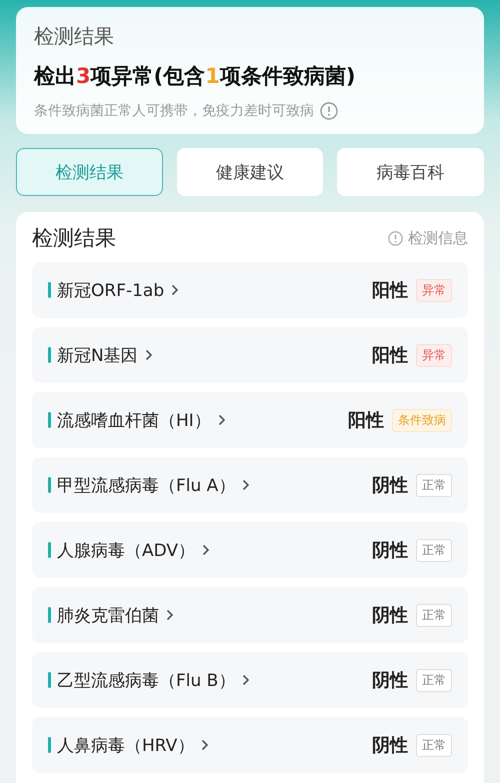 The width and height of the screenshot is (500, 783). I want to click on result-row: 甲型流感病毒（Flu A） 阴性 正常, so click(250, 485).